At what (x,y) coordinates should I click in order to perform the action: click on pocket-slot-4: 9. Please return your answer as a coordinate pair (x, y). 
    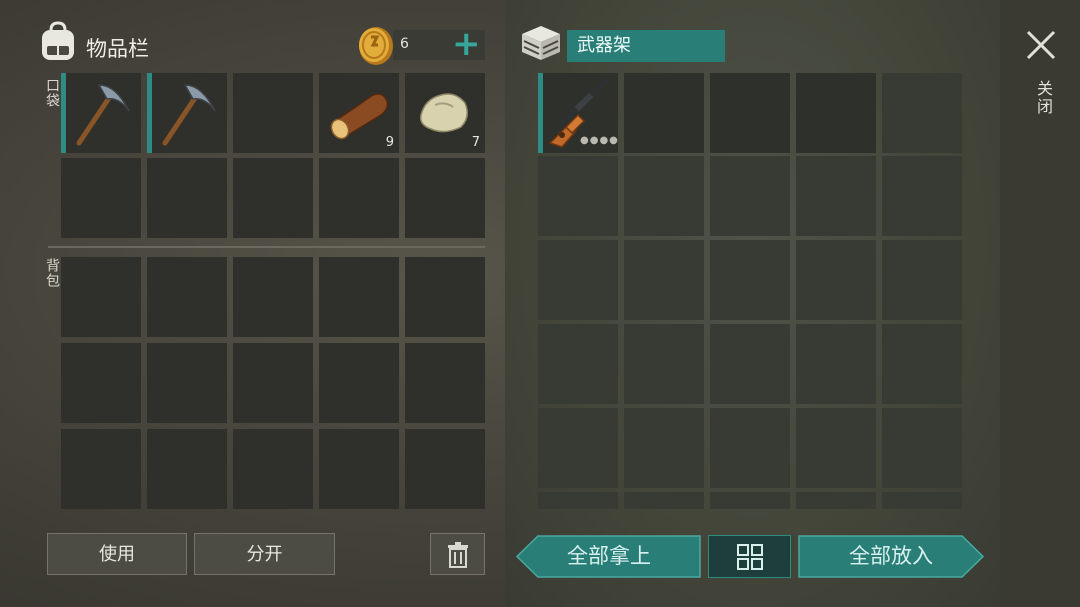
    Looking at the image, I should click on (359, 113).